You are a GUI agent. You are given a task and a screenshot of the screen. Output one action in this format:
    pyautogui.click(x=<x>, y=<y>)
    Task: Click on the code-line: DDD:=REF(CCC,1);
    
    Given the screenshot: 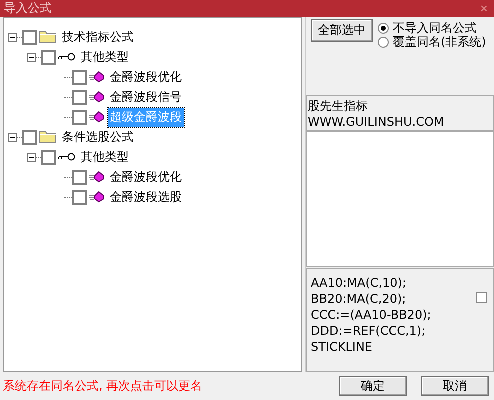 What is the action you would take?
    pyautogui.click(x=369, y=331)
    